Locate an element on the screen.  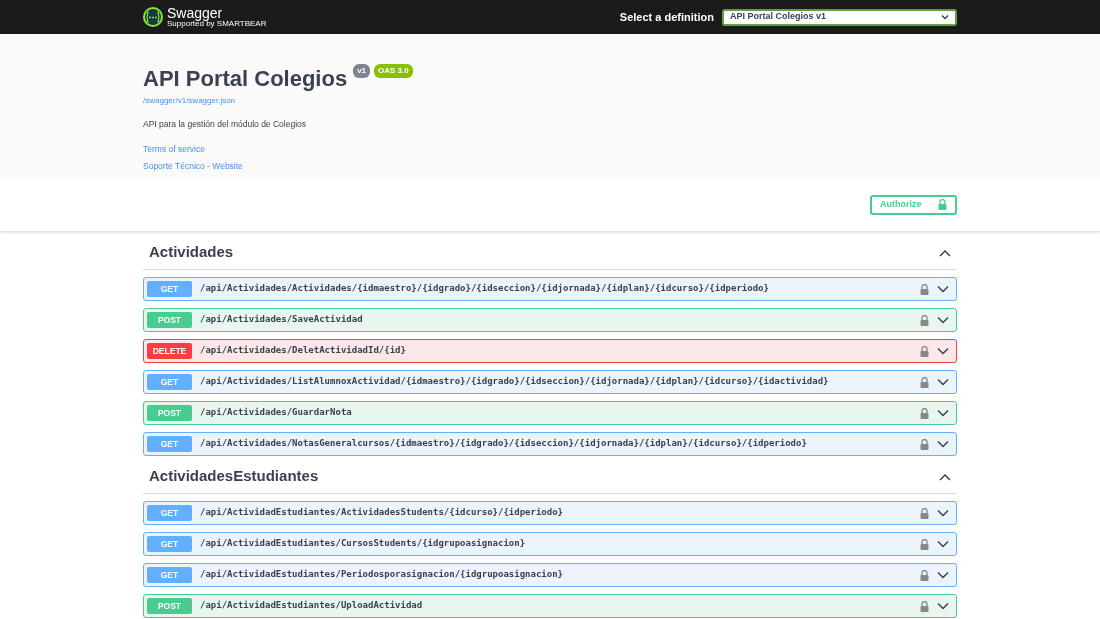
operation-row: GET /api/Actividades/Actividades/{idmaestro}/{idgrado}/{idseccion}/{idjornada}/{idplan}/{idcurso}/{idperiodo} is located at coordinates (550, 289).